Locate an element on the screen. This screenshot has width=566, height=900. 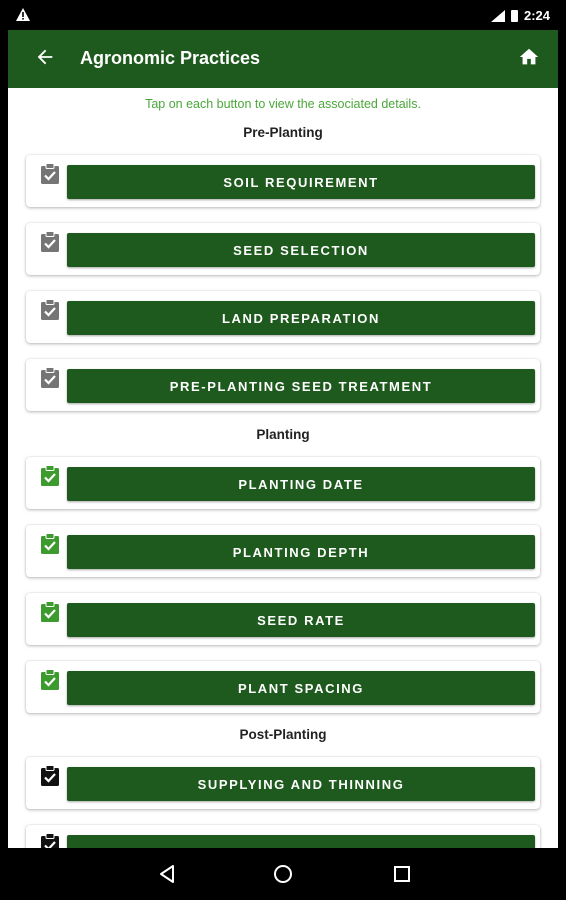
warning-icon is located at coordinates (23, 16).